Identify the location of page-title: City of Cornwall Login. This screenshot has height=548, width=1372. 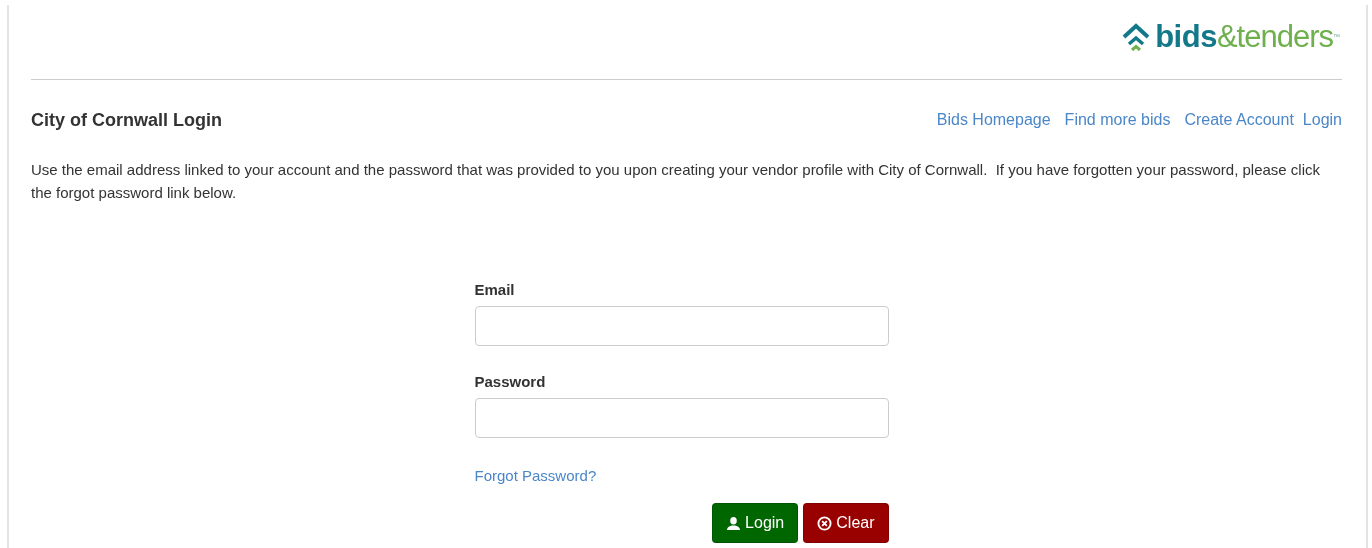
(126, 120).